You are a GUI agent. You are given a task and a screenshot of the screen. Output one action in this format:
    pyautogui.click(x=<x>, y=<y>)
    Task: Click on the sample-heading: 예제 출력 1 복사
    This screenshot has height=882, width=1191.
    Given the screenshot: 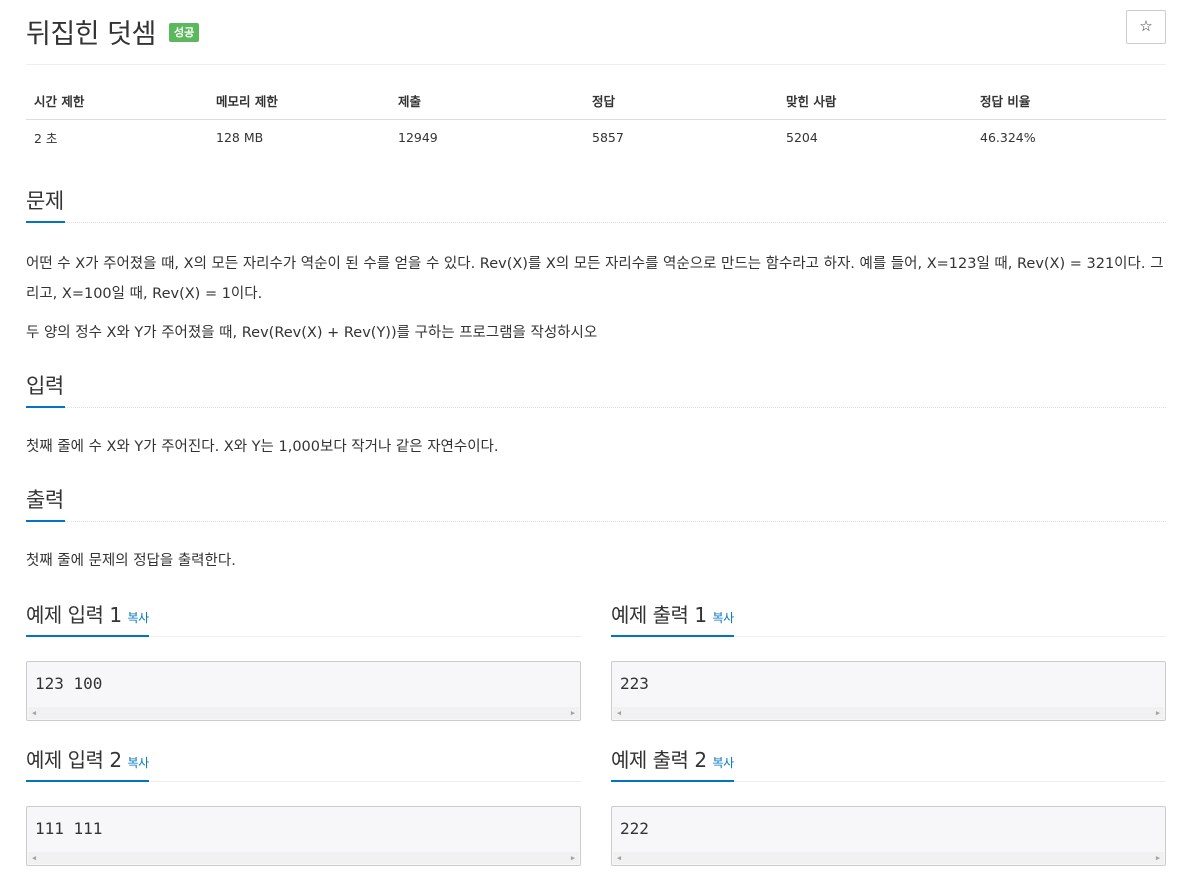 What is the action you would take?
    pyautogui.click(x=672, y=618)
    